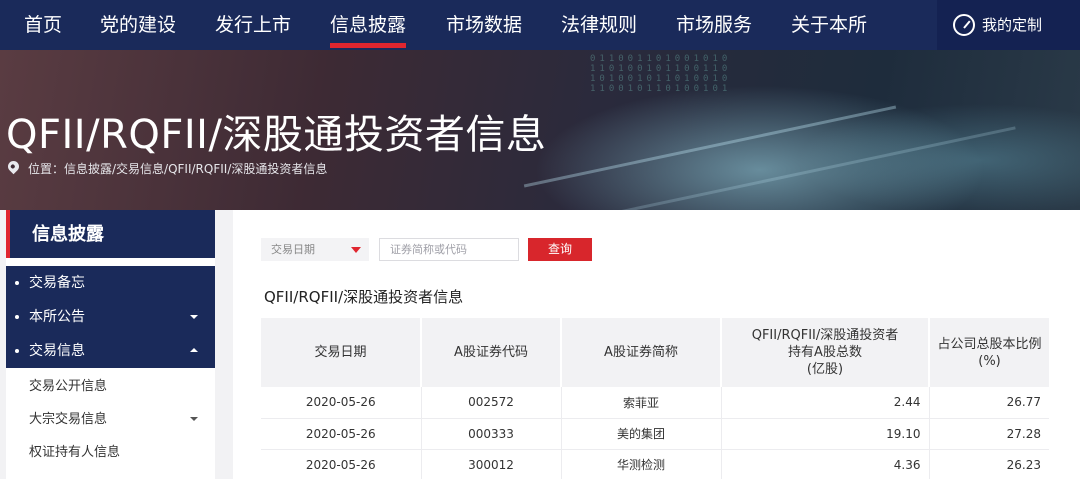 This screenshot has width=1080, height=479. Describe the element at coordinates (490, 403) in the screenshot. I see `cell-security-code: 002572` at that location.